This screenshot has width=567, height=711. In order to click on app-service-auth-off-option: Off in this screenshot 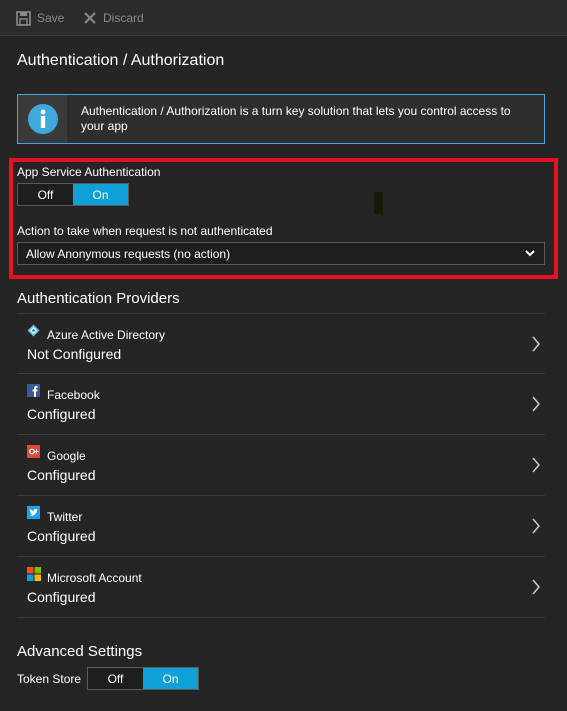, I will do `click(45, 194)`.